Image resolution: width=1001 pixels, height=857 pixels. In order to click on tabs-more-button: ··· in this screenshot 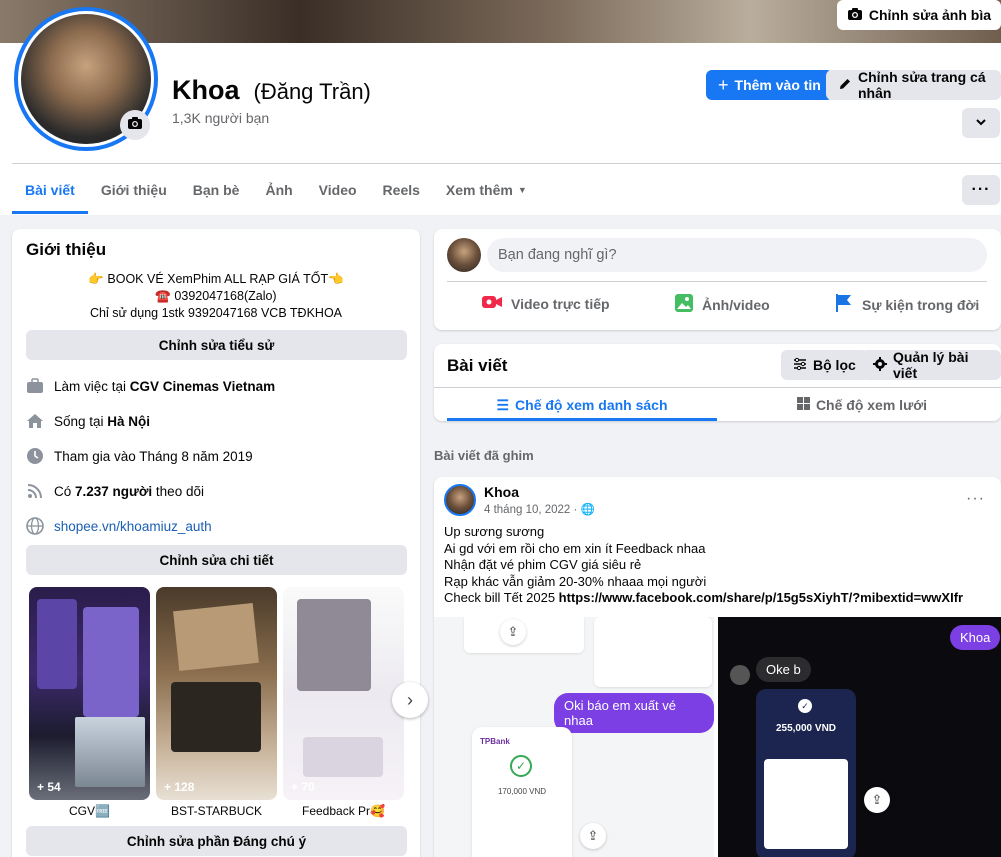, I will do `click(981, 190)`.